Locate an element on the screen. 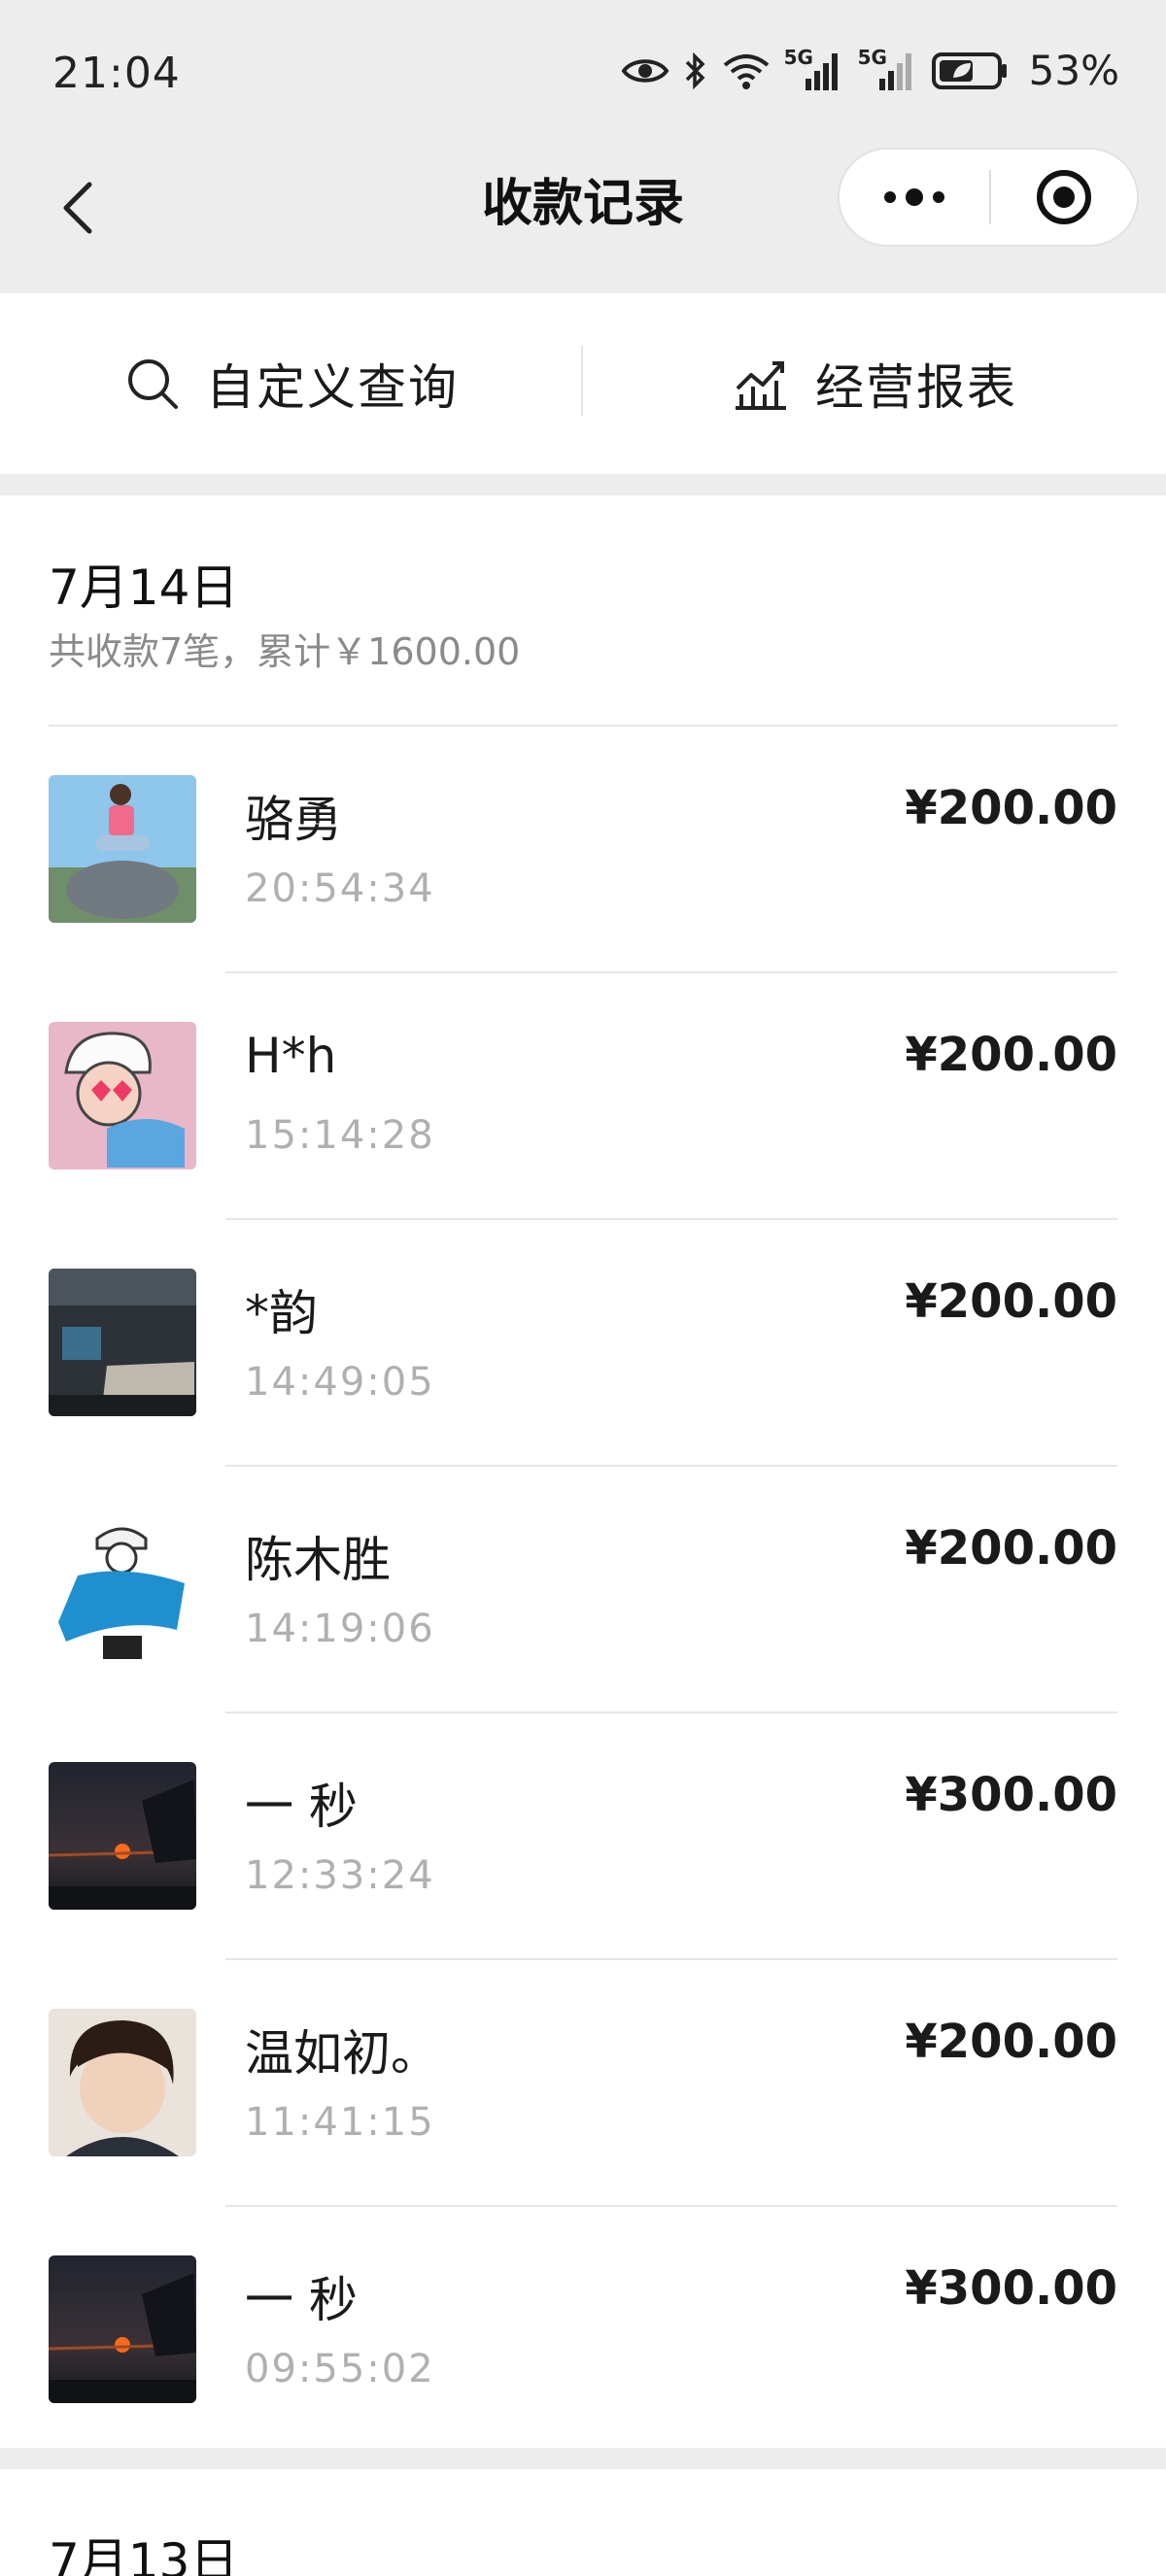 The height and width of the screenshot is (2576, 1166). more-dots-icon is located at coordinates (914, 197).